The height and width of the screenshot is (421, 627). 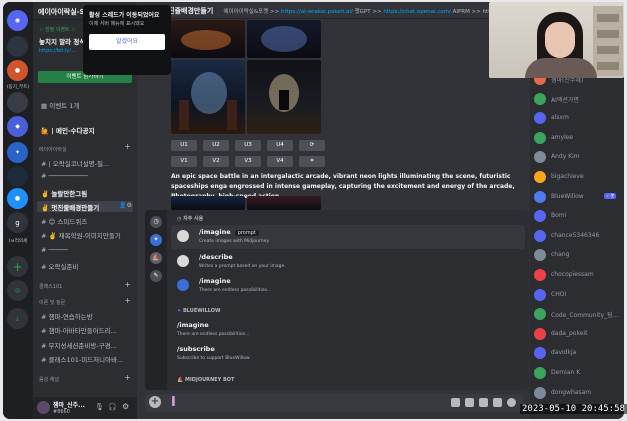 I want to click on category-label: 이론 및 질문, so click(x=52, y=302).